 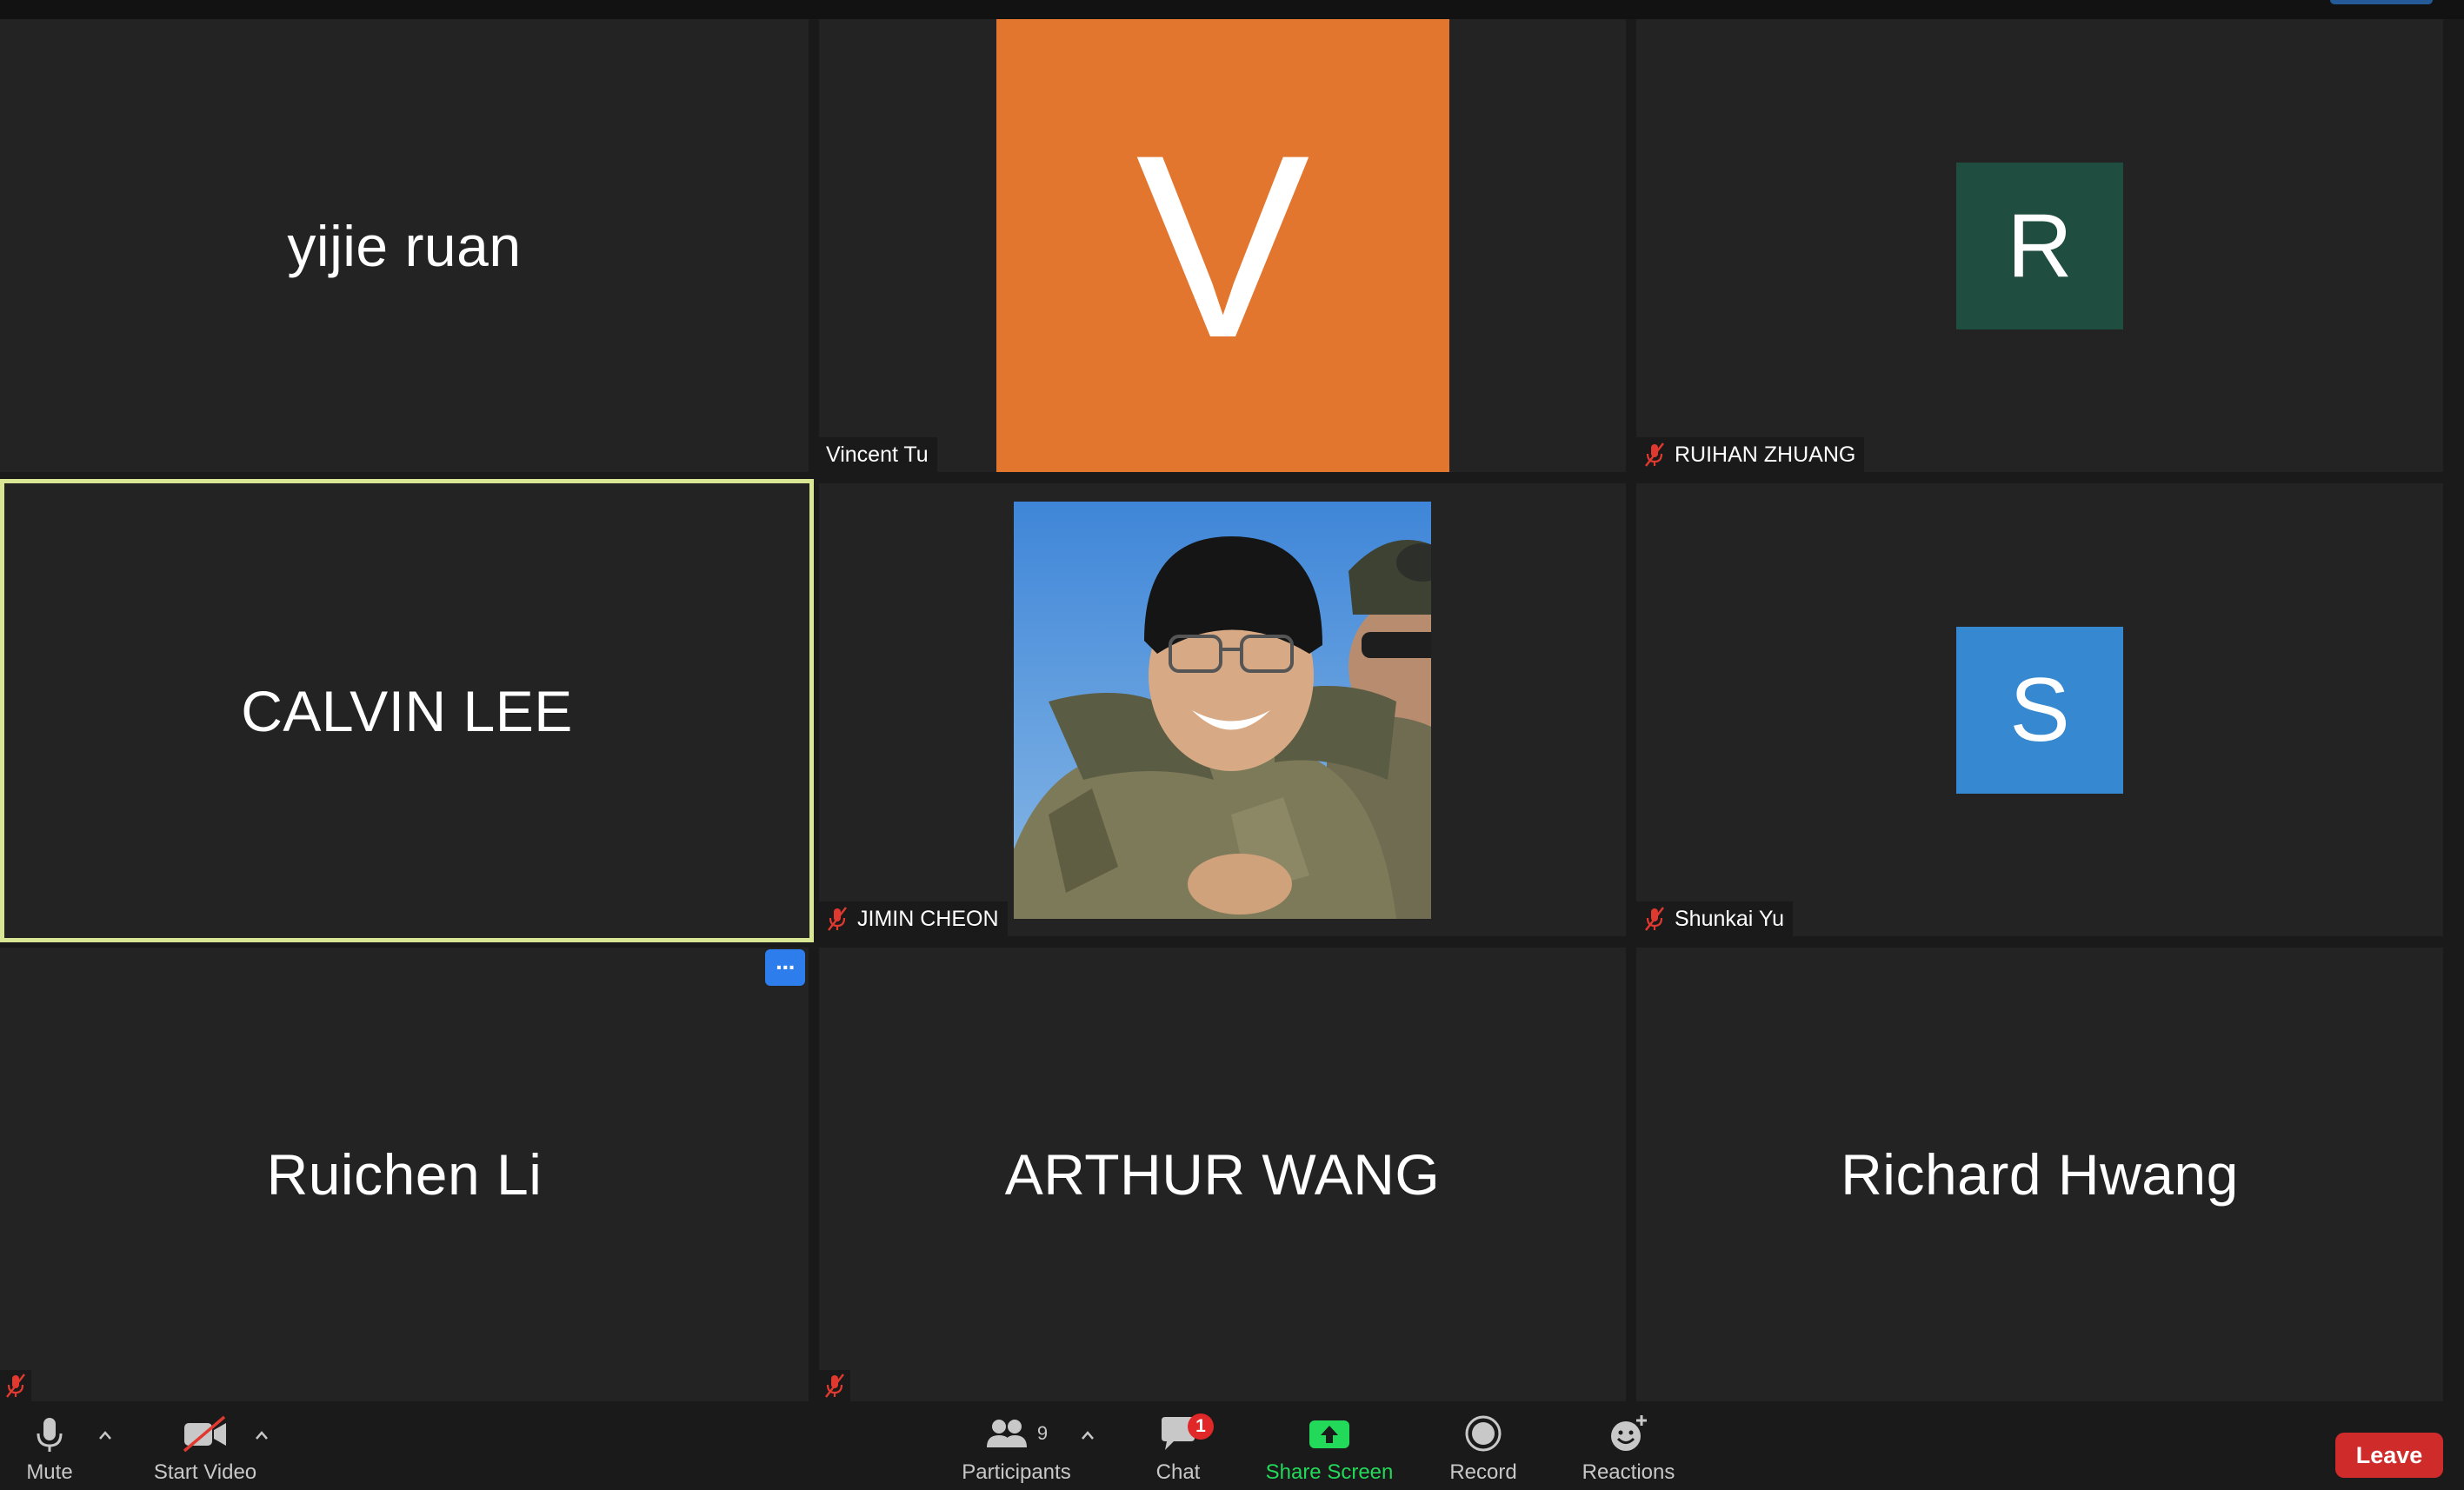 I want to click on avatar-letter: V, so click(x=1222, y=245).